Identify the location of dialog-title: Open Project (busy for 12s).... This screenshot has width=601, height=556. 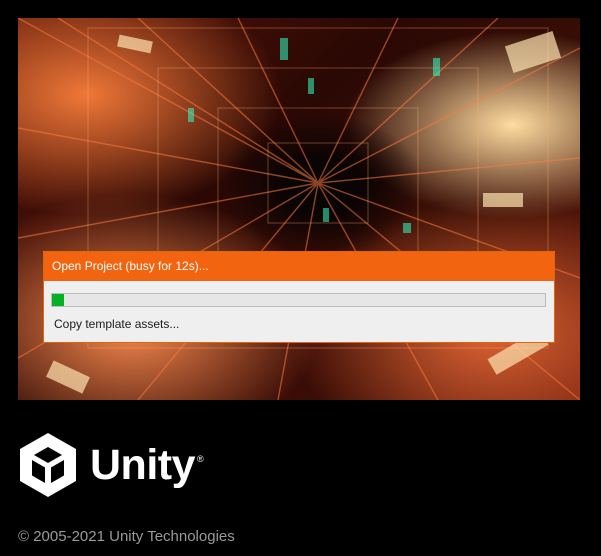
(299, 266).